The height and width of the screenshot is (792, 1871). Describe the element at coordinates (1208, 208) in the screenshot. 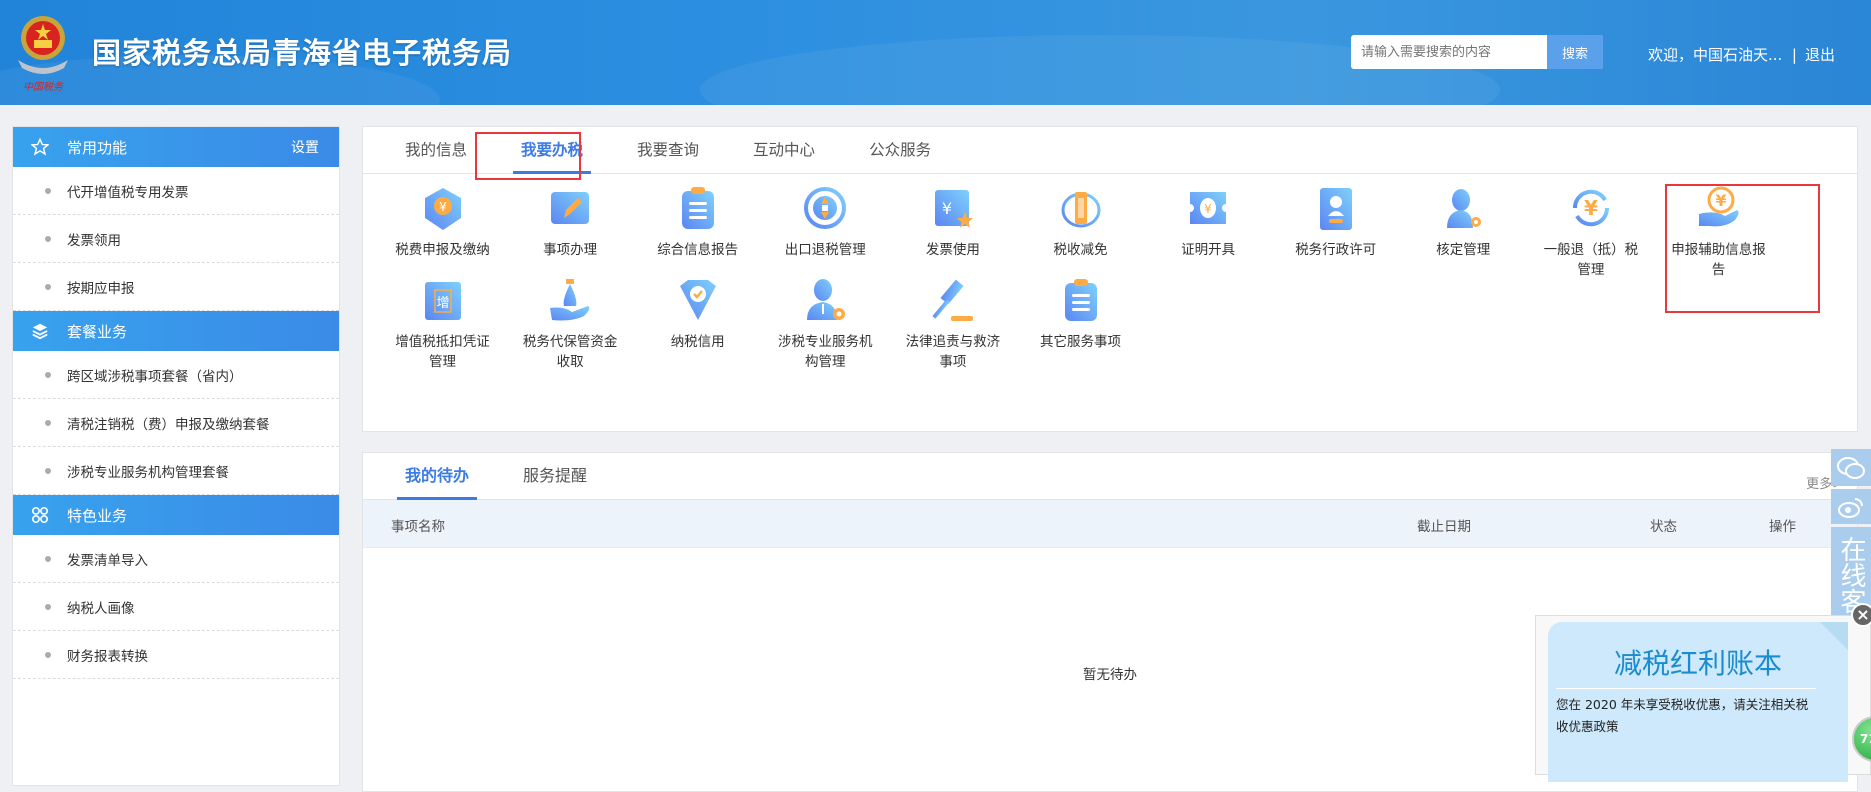

I see `certificate-icon: ¥` at that location.